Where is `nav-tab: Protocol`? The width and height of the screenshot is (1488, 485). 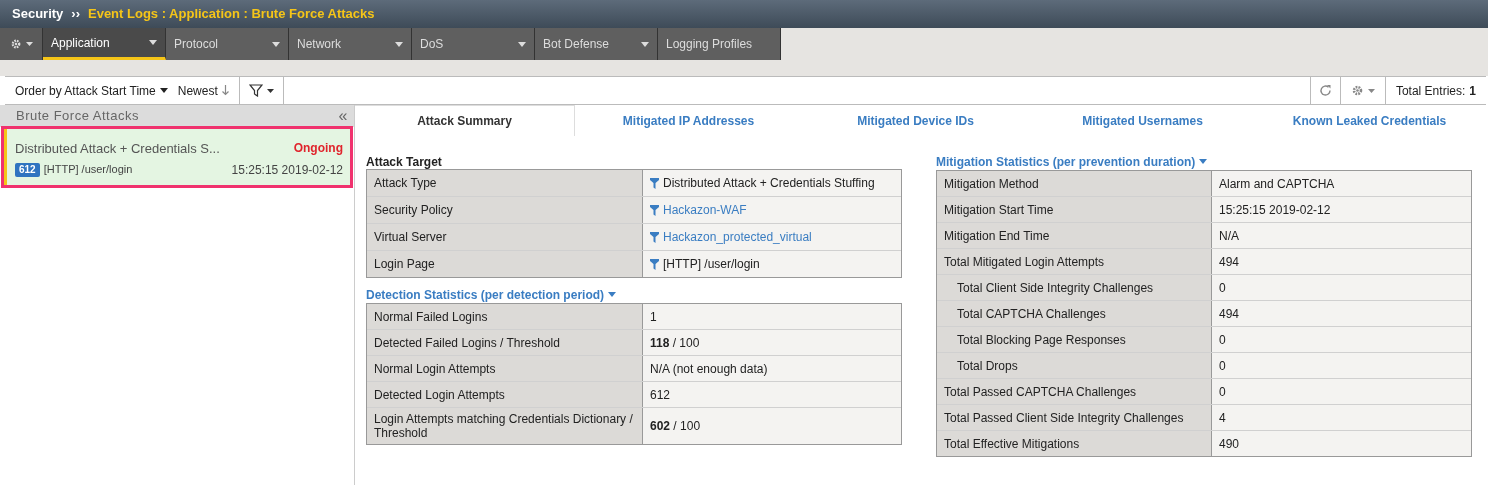 nav-tab: Protocol is located at coordinates (227, 44).